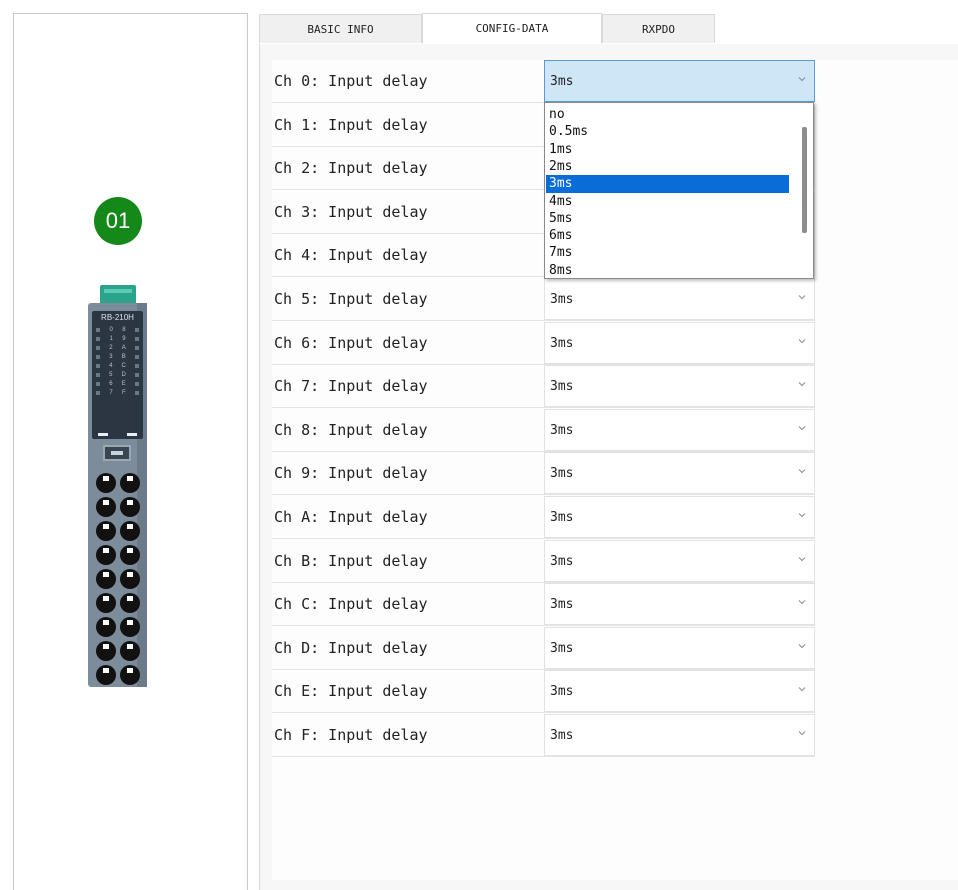  I want to click on led-label: C, so click(123, 365).